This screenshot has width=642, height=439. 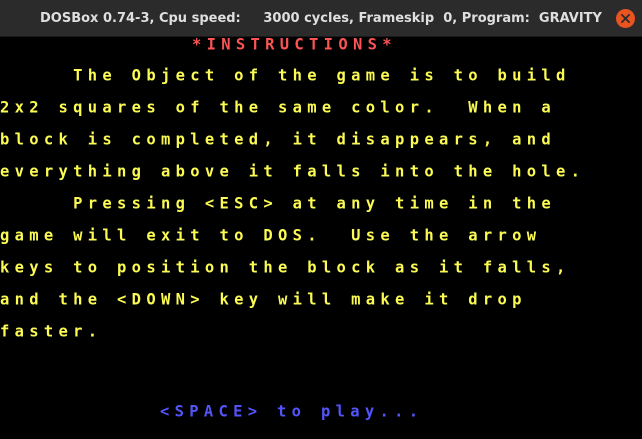 I want to click on instruction-line: block is completed, it disappears, and, so click(x=278, y=139).